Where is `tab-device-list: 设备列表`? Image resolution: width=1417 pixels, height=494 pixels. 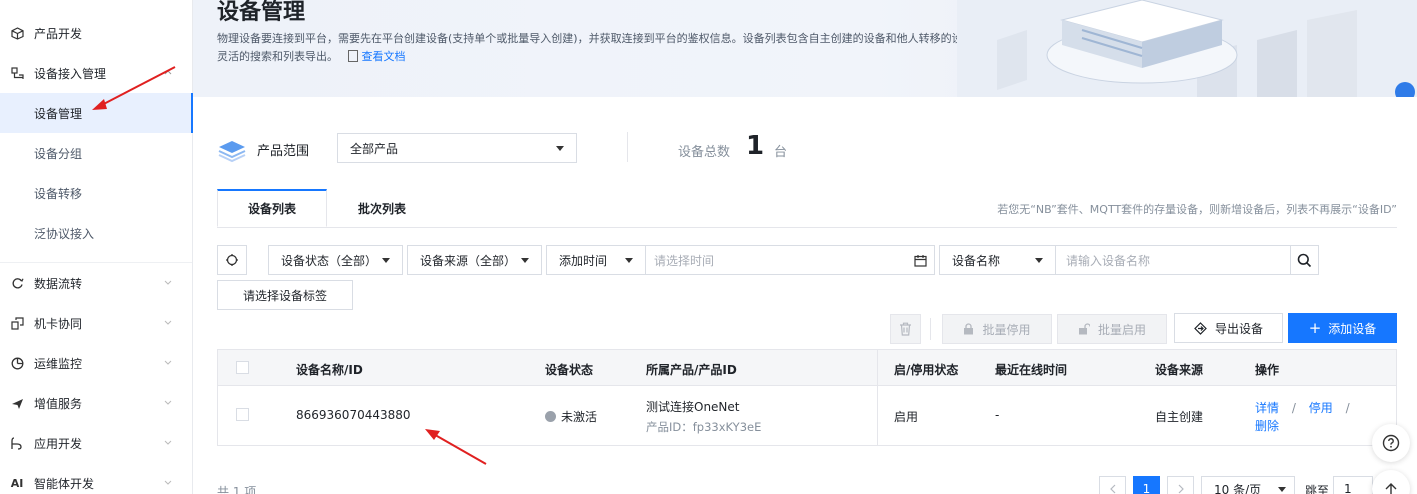
tab-device-list: 设备列表 is located at coordinates (272, 208).